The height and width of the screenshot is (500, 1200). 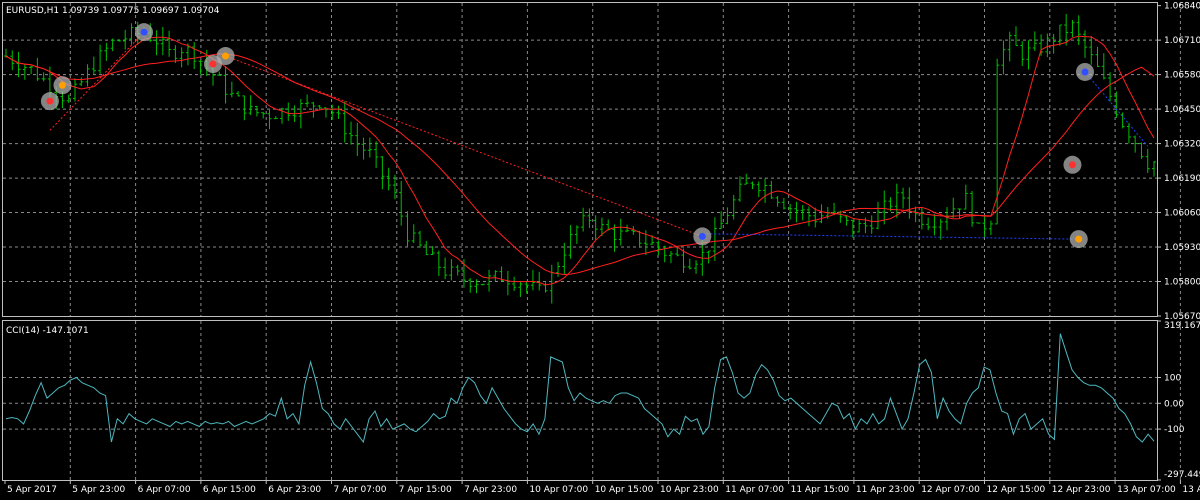 What do you see at coordinates (950, 490) in the screenshot?
I see `time-tick-label: 12 Apr 07:00` at bounding box center [950, 490].